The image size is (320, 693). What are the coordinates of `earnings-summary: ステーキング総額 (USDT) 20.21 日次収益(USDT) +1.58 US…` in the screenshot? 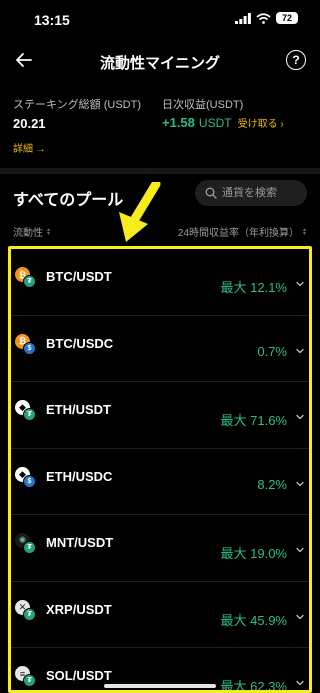 It's located at (160, 128).